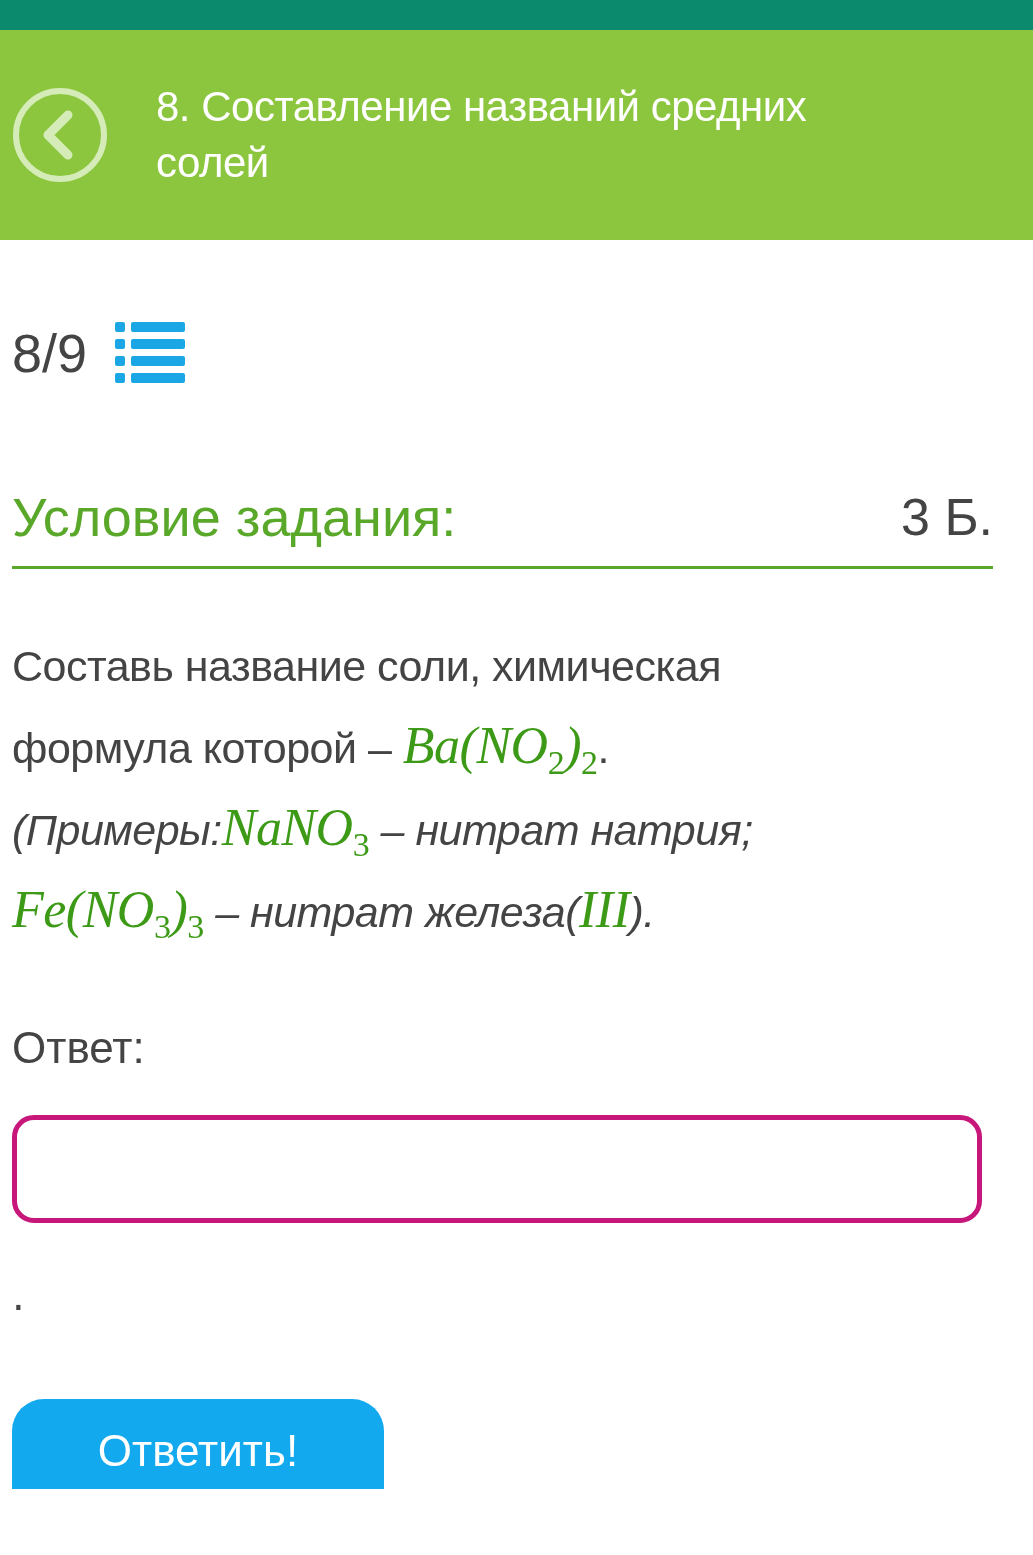 The width and height of the screenshot is (1033, 1555). Describe the element at coordinates (19, 1296) in the screenshot. I see `answer-suffix: .` at that location.